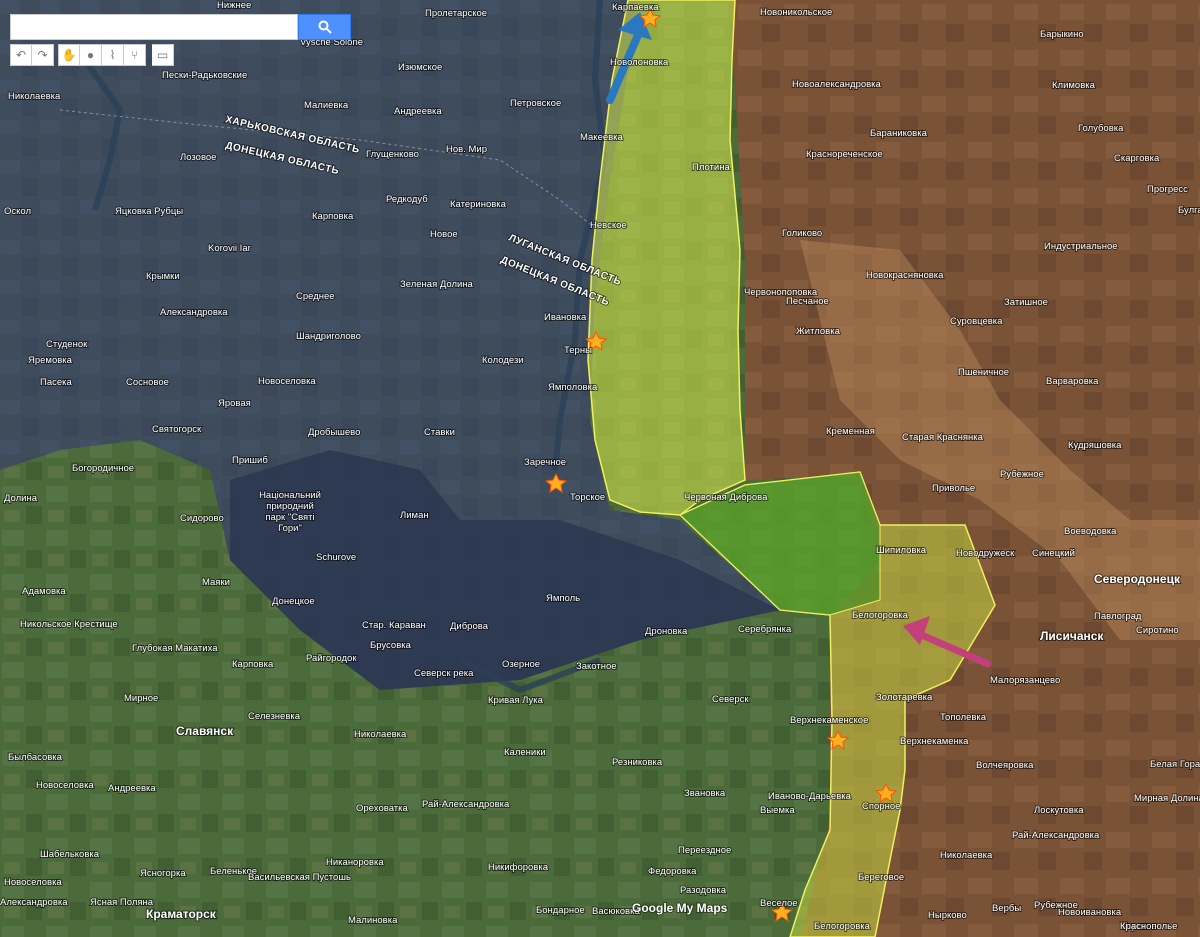 The height and width of the screenshot is (937, 1200). Describe the element at coordinates (289, 517) in the screenshot. I see `svg-text: парк "Святі` at that location.